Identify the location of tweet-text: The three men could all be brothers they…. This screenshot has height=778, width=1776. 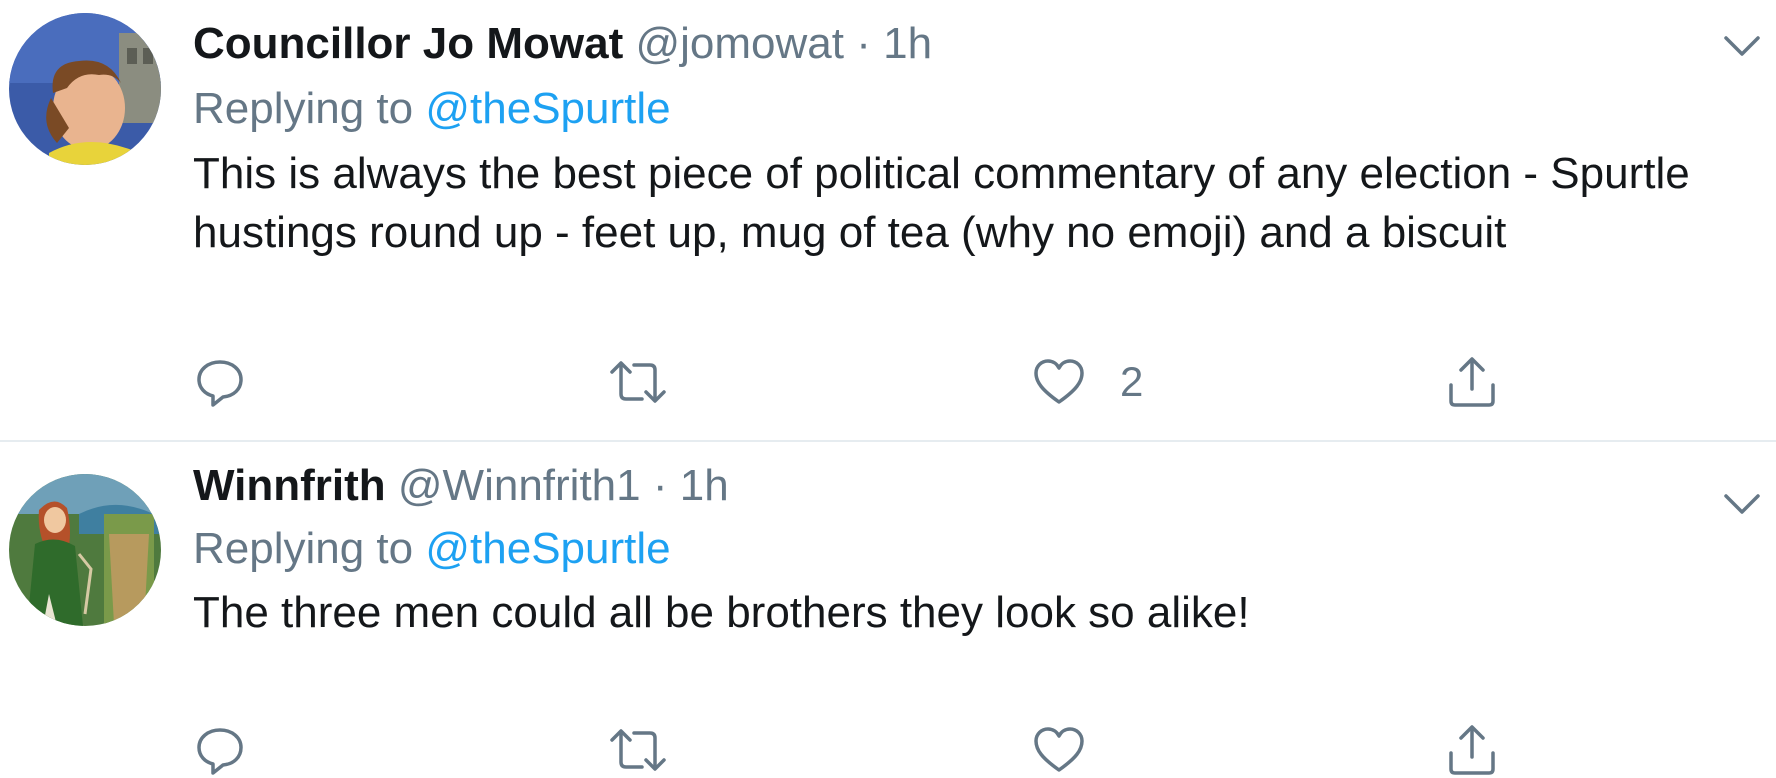
(721, 612).